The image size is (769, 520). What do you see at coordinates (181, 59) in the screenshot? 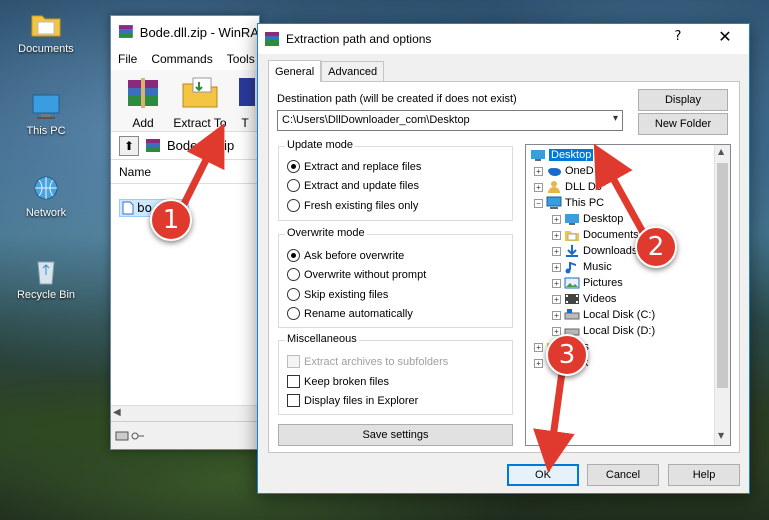
I see `menu-commands: Commands` at bounding box center [181, 59].